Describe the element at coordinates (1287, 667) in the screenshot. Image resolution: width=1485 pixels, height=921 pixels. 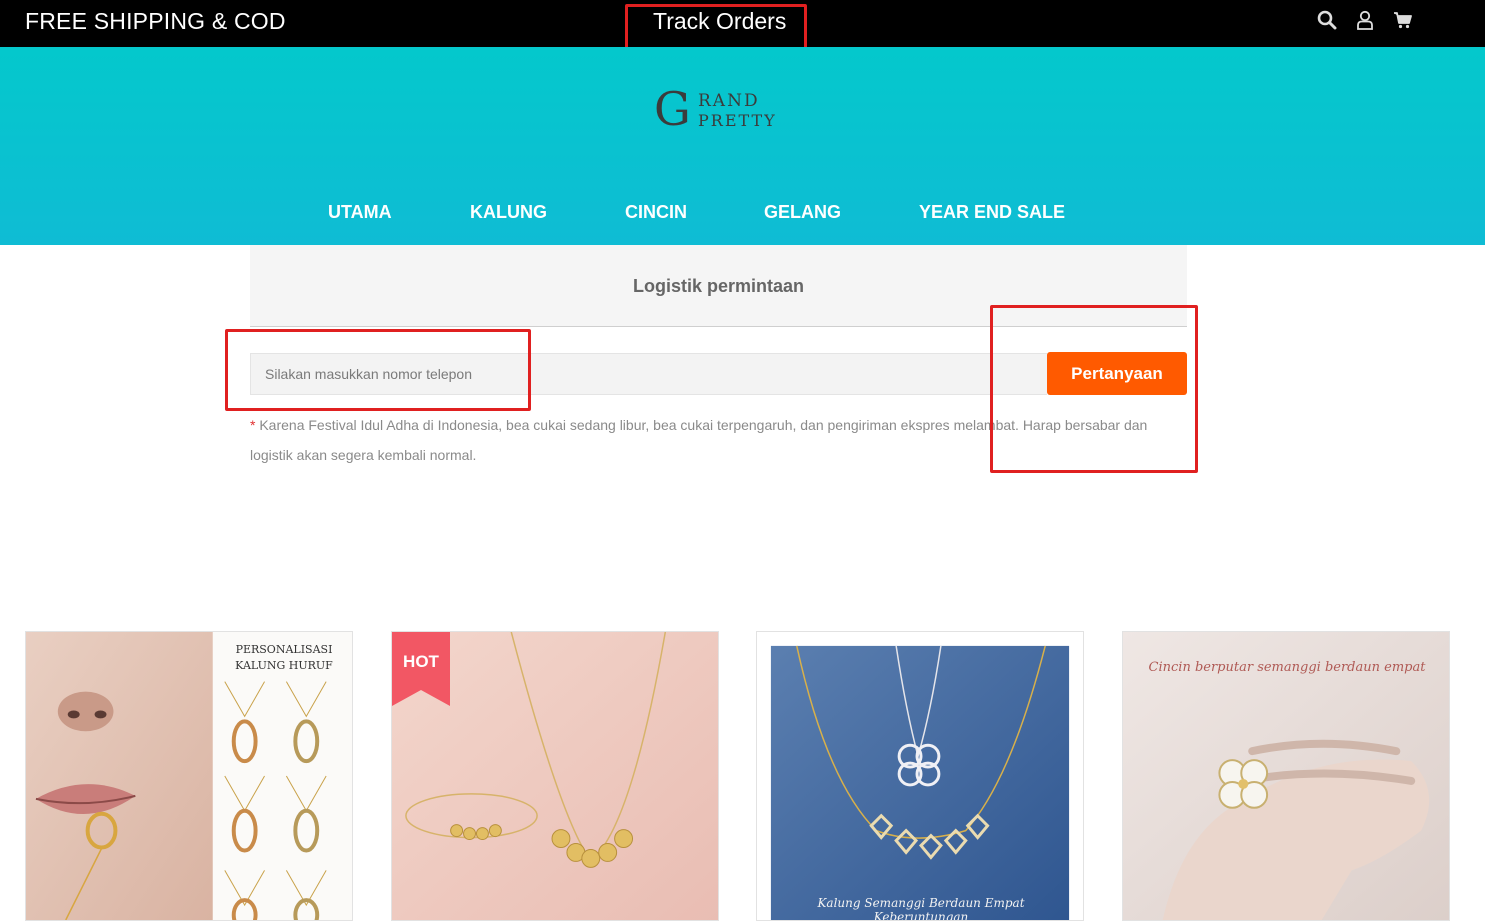
I see `product-caption: Cincin berputar semanggi berdaun empat` at that location.